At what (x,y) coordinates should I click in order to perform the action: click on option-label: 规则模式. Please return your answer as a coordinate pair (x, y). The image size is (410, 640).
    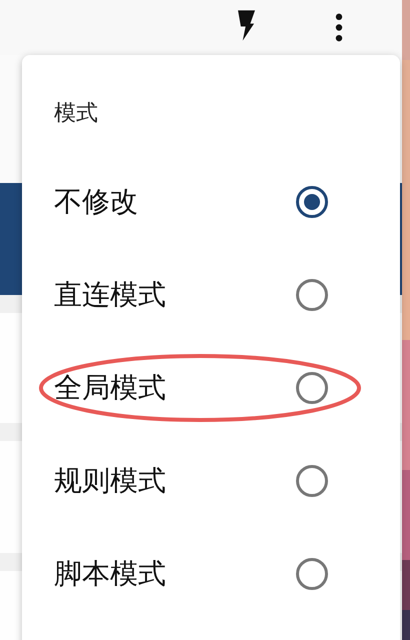
    Looking at the image, I should click on (110, 480).